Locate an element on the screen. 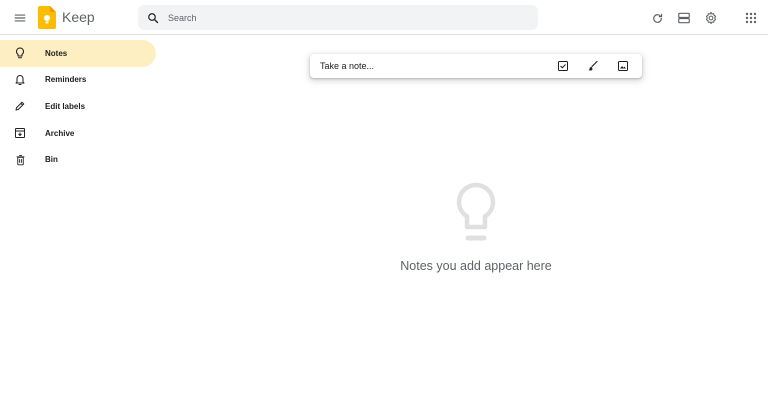 The width and height of the screenshot is (768, 395). sidebar: Notes Reminders Edit labels Archive Bin is located at coordinates (78, 106).